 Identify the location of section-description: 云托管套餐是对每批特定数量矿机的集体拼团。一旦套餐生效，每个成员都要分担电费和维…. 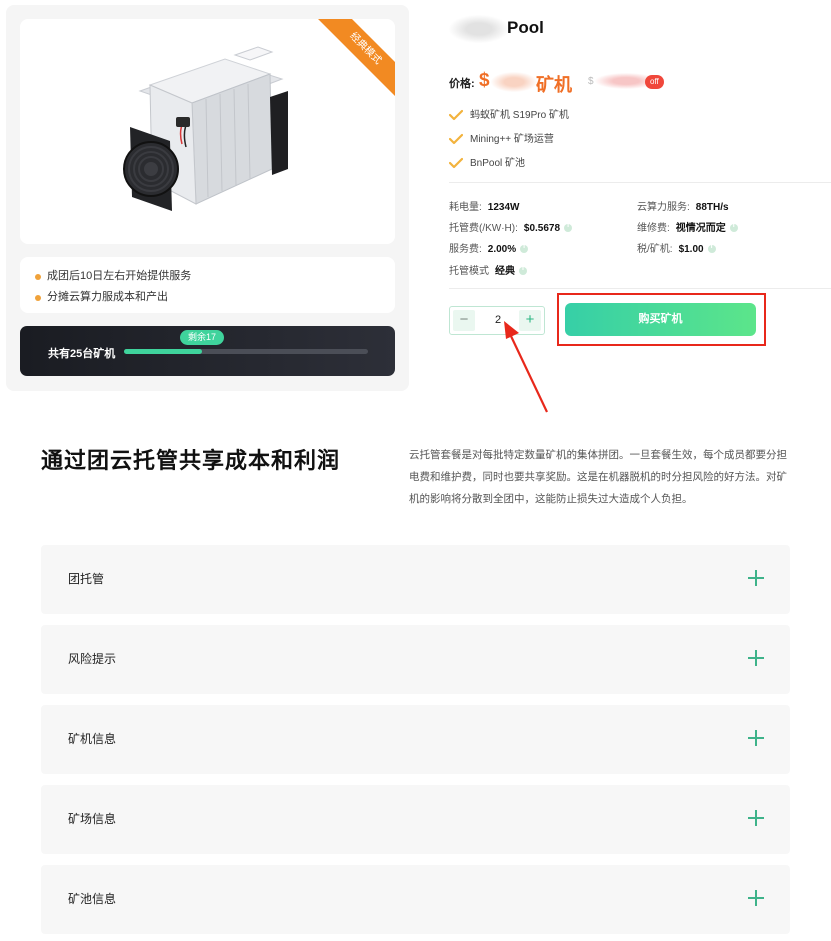
(598, 477).